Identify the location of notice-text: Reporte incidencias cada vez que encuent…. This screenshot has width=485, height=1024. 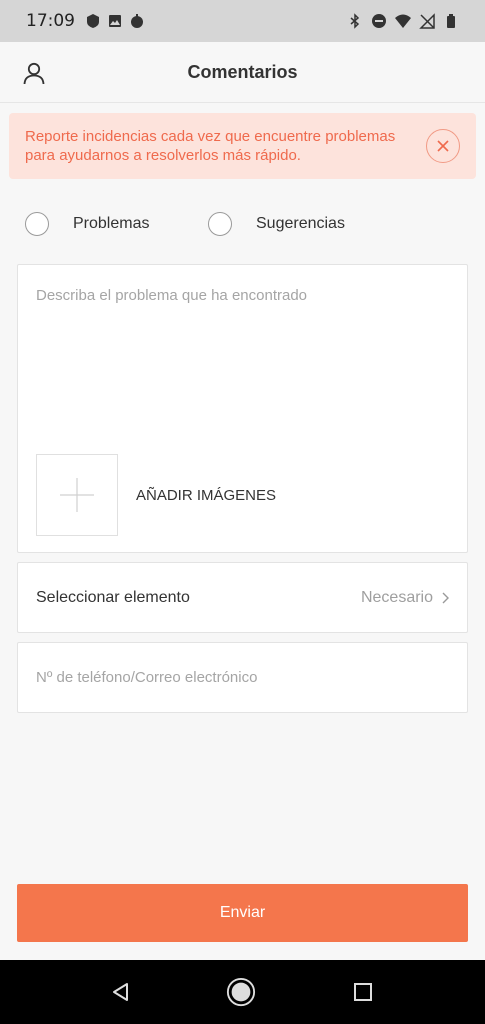
(210, 146).